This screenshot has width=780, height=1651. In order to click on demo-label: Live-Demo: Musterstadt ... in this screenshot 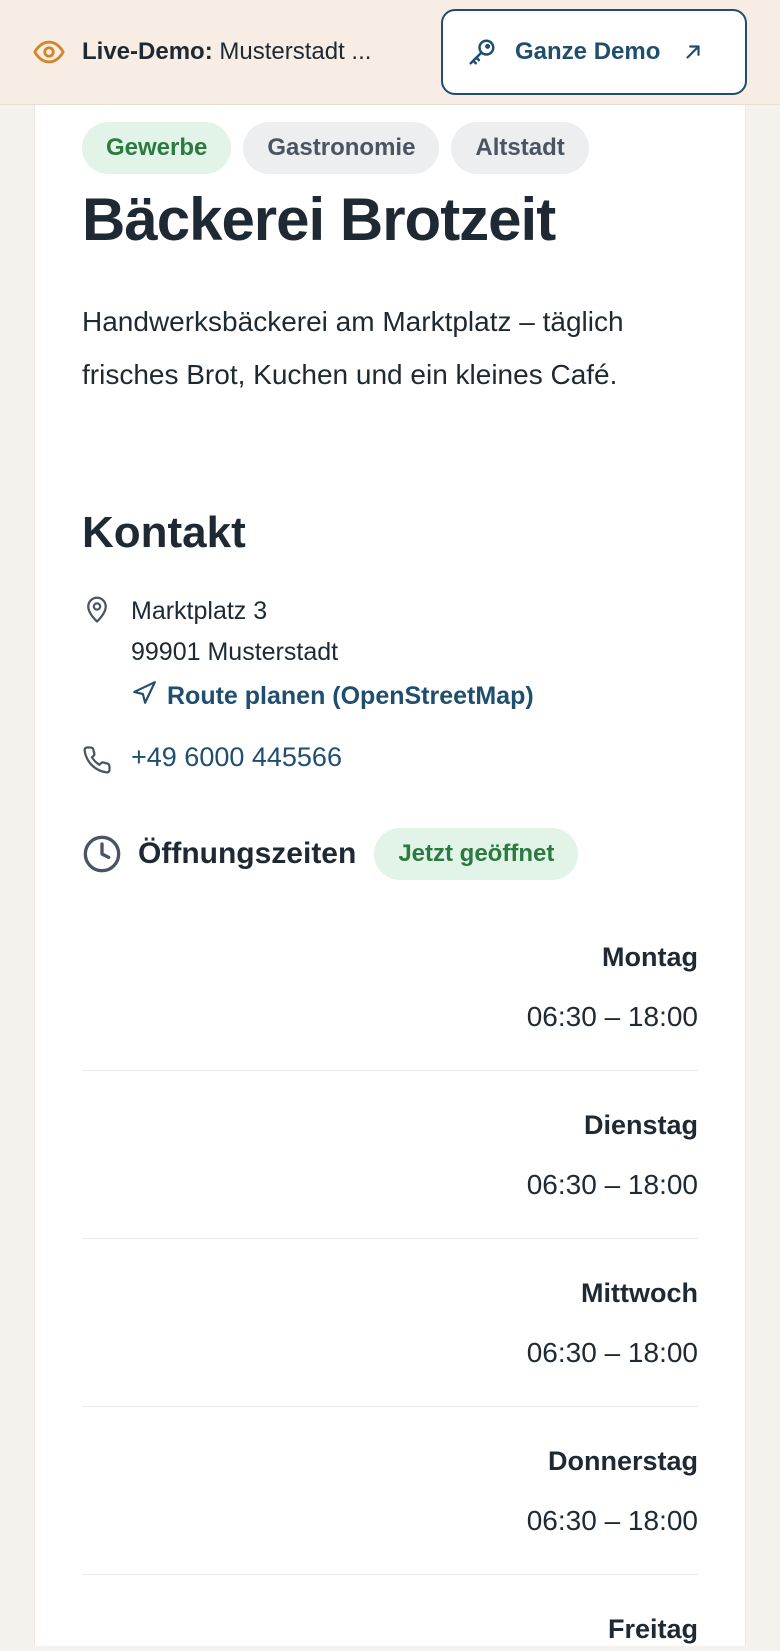, I will do `click(247, 52)`.